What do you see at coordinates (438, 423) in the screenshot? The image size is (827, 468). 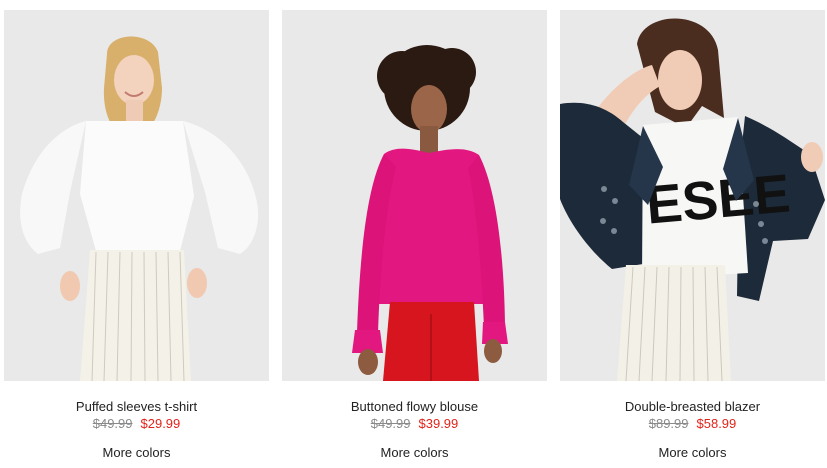 I see `sale-price: $39.99` at bounding box center [438, 423].